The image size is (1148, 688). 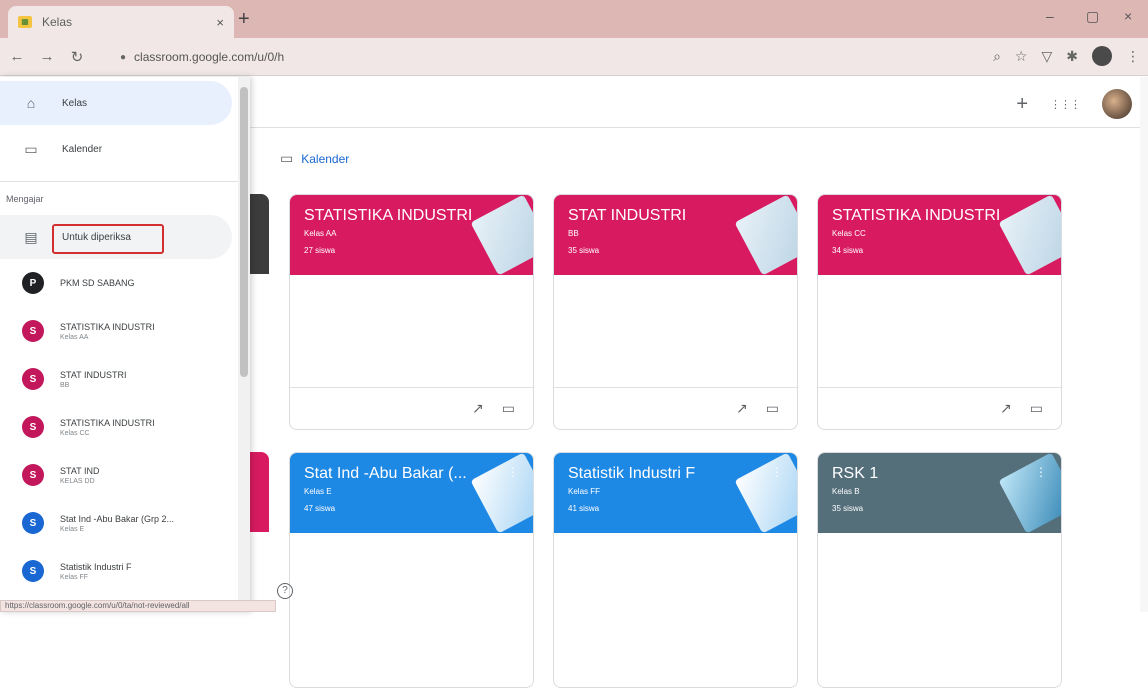 What do you see at coordinates (209, 57) in the screenshot?
I see `url-text: classroom.google.com/u/0/h` at bounding box center [209, 57].